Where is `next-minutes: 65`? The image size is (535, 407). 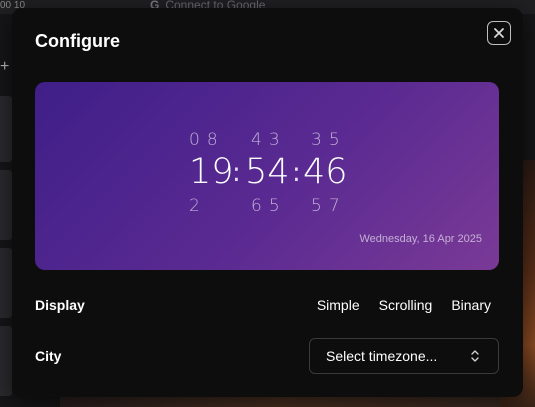
next-minutes: 65 is located at coordinates (269, 206).